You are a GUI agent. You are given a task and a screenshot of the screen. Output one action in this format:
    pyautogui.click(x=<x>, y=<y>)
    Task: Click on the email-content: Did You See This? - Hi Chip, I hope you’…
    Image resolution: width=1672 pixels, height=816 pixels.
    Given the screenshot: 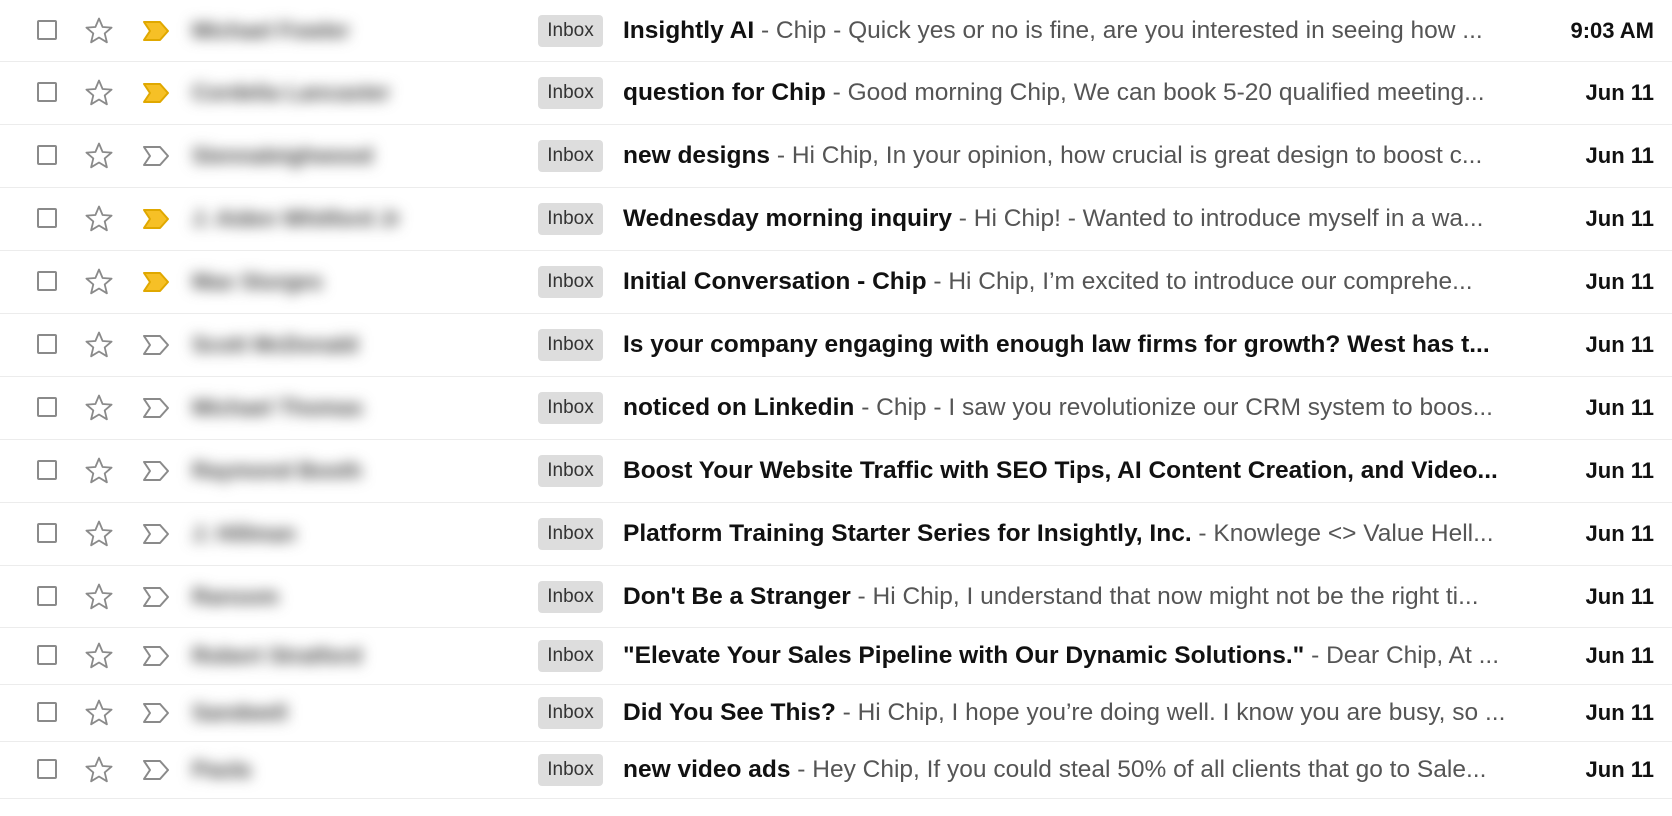 What is the action you would take?
    pyautogui.click(x=1083, y=713)
    